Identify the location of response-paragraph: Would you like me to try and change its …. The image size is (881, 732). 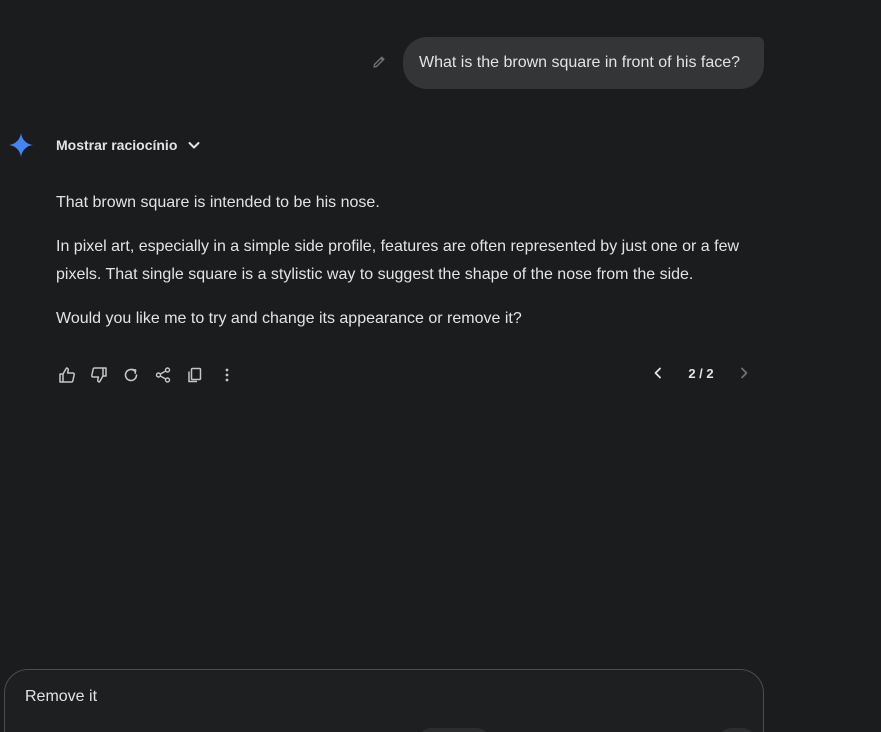
(289, 318).